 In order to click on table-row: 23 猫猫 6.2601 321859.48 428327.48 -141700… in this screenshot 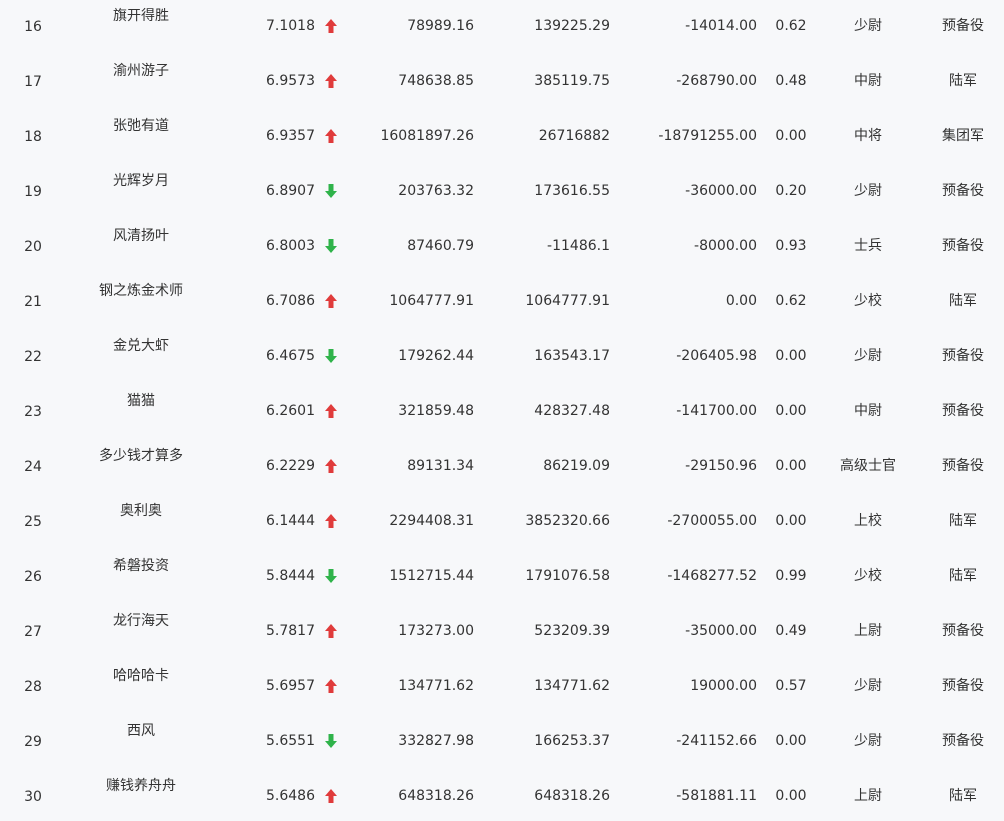, I will do `click(502, 407)`.